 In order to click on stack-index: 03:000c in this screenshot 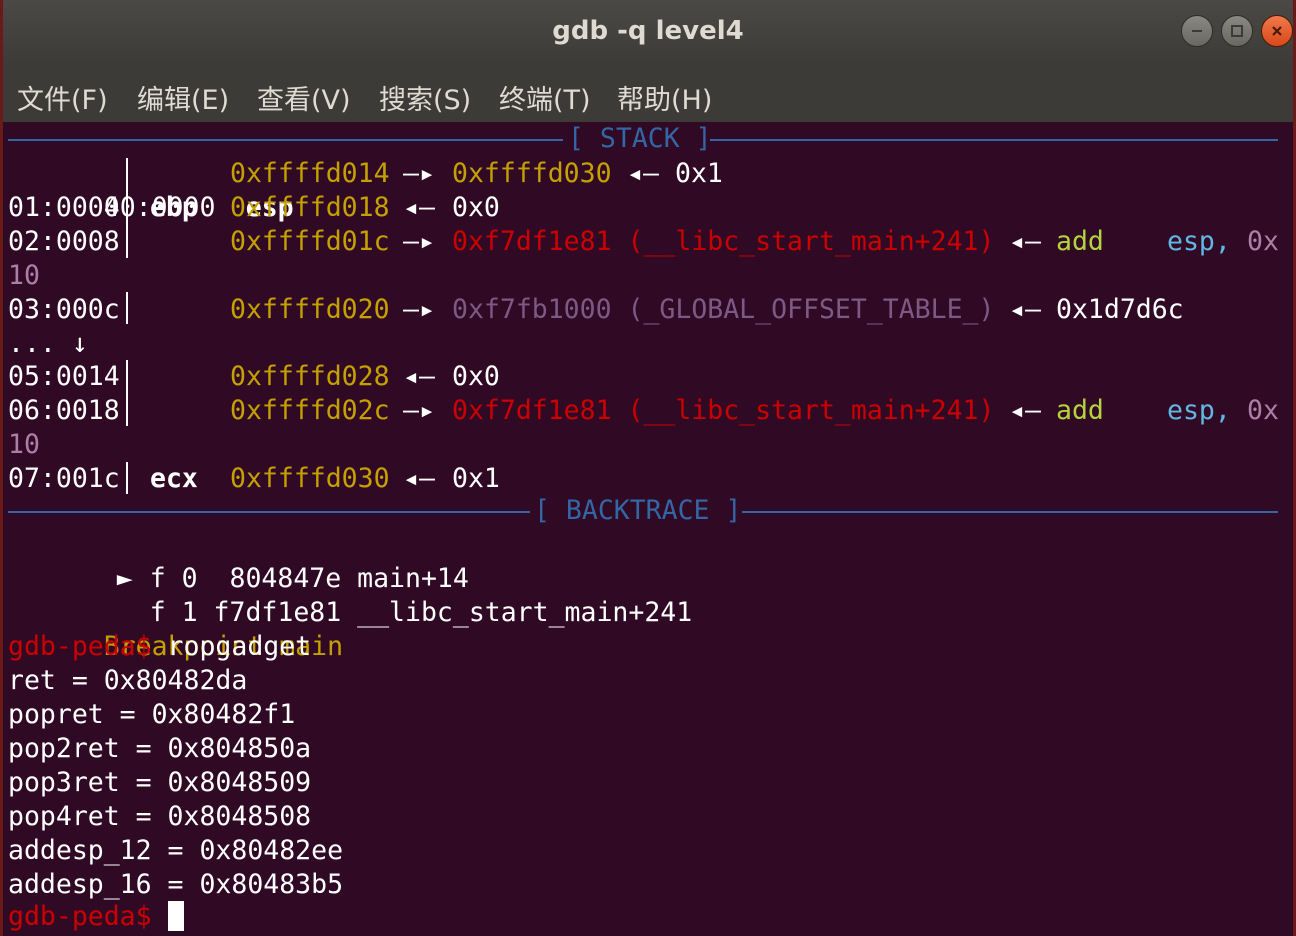, I will do `click(64, 309)`.